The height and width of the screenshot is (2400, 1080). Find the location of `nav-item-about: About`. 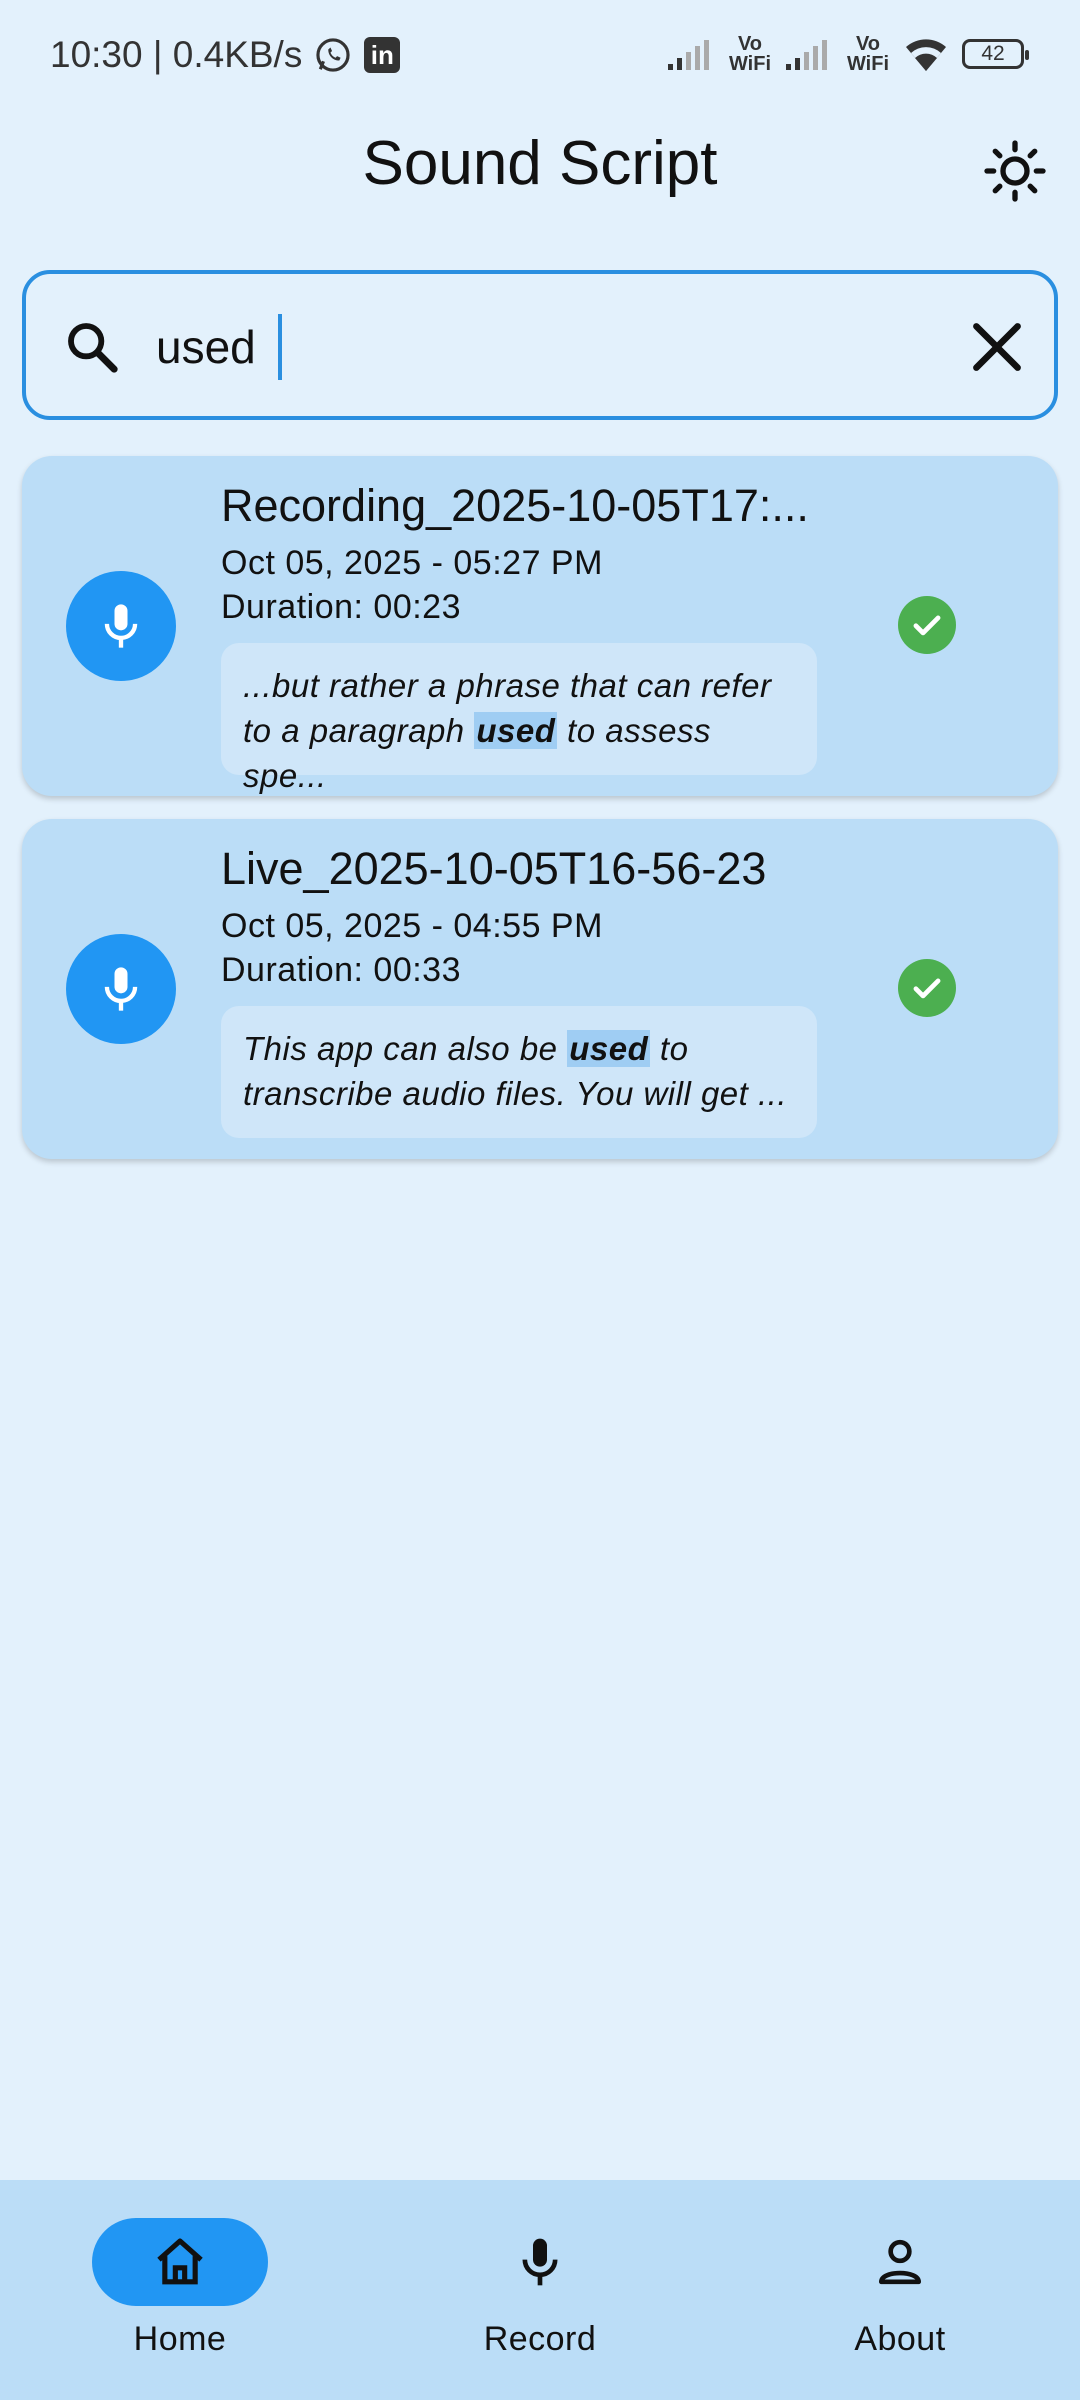

nav-item-about: About is located at coordinates (900, 2288).